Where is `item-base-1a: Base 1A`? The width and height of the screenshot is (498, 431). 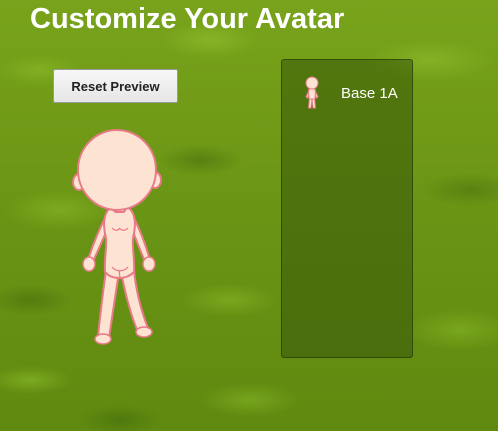 item-base-1a: Base 1A is located at coordinates (349, 93).